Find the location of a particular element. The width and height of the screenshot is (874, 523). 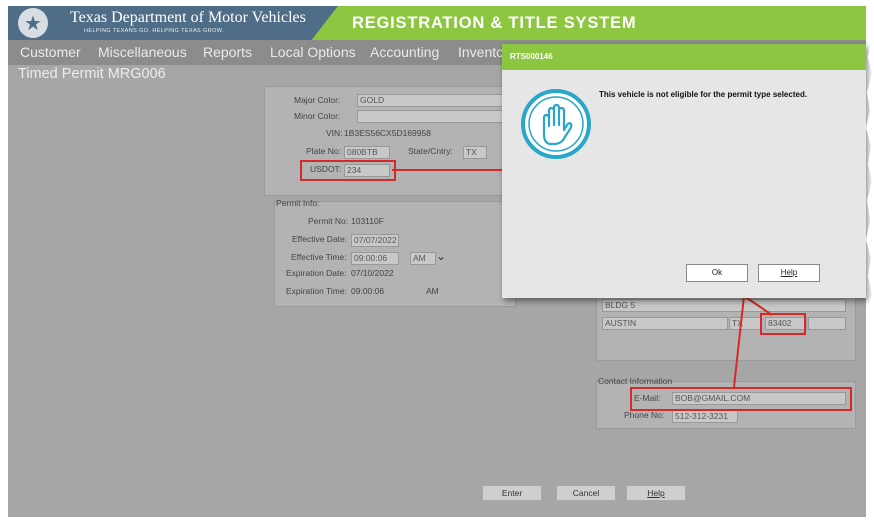

dialog-help-button: Help is located at coordinates (789, 273).